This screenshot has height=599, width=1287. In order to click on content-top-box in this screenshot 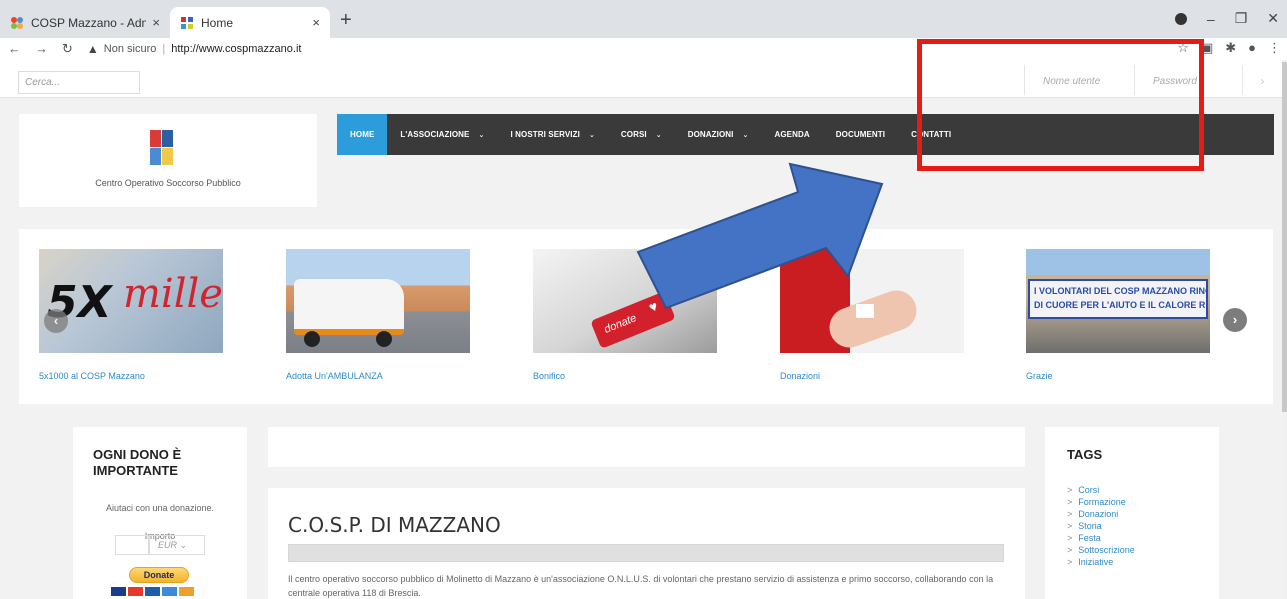, I will do `click(646, 447)`.